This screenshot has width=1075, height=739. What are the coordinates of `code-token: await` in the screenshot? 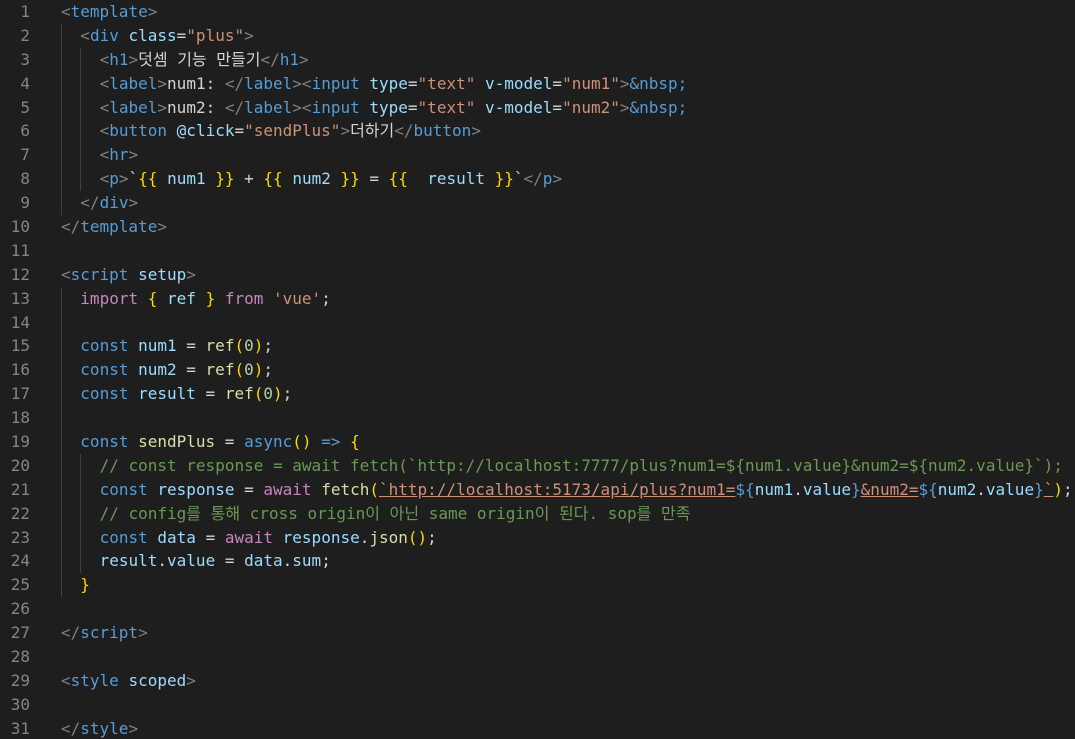 It's located at (249, 537).